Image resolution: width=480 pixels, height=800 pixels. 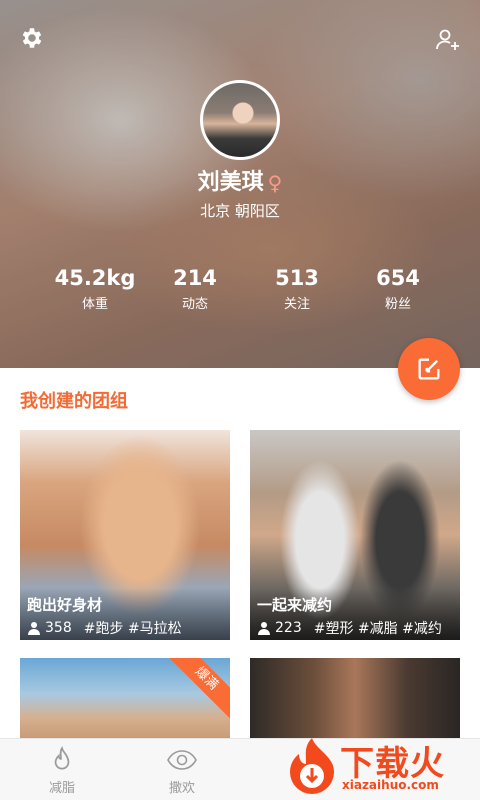 I want to click on edit-button, so click(x=429, y=369).